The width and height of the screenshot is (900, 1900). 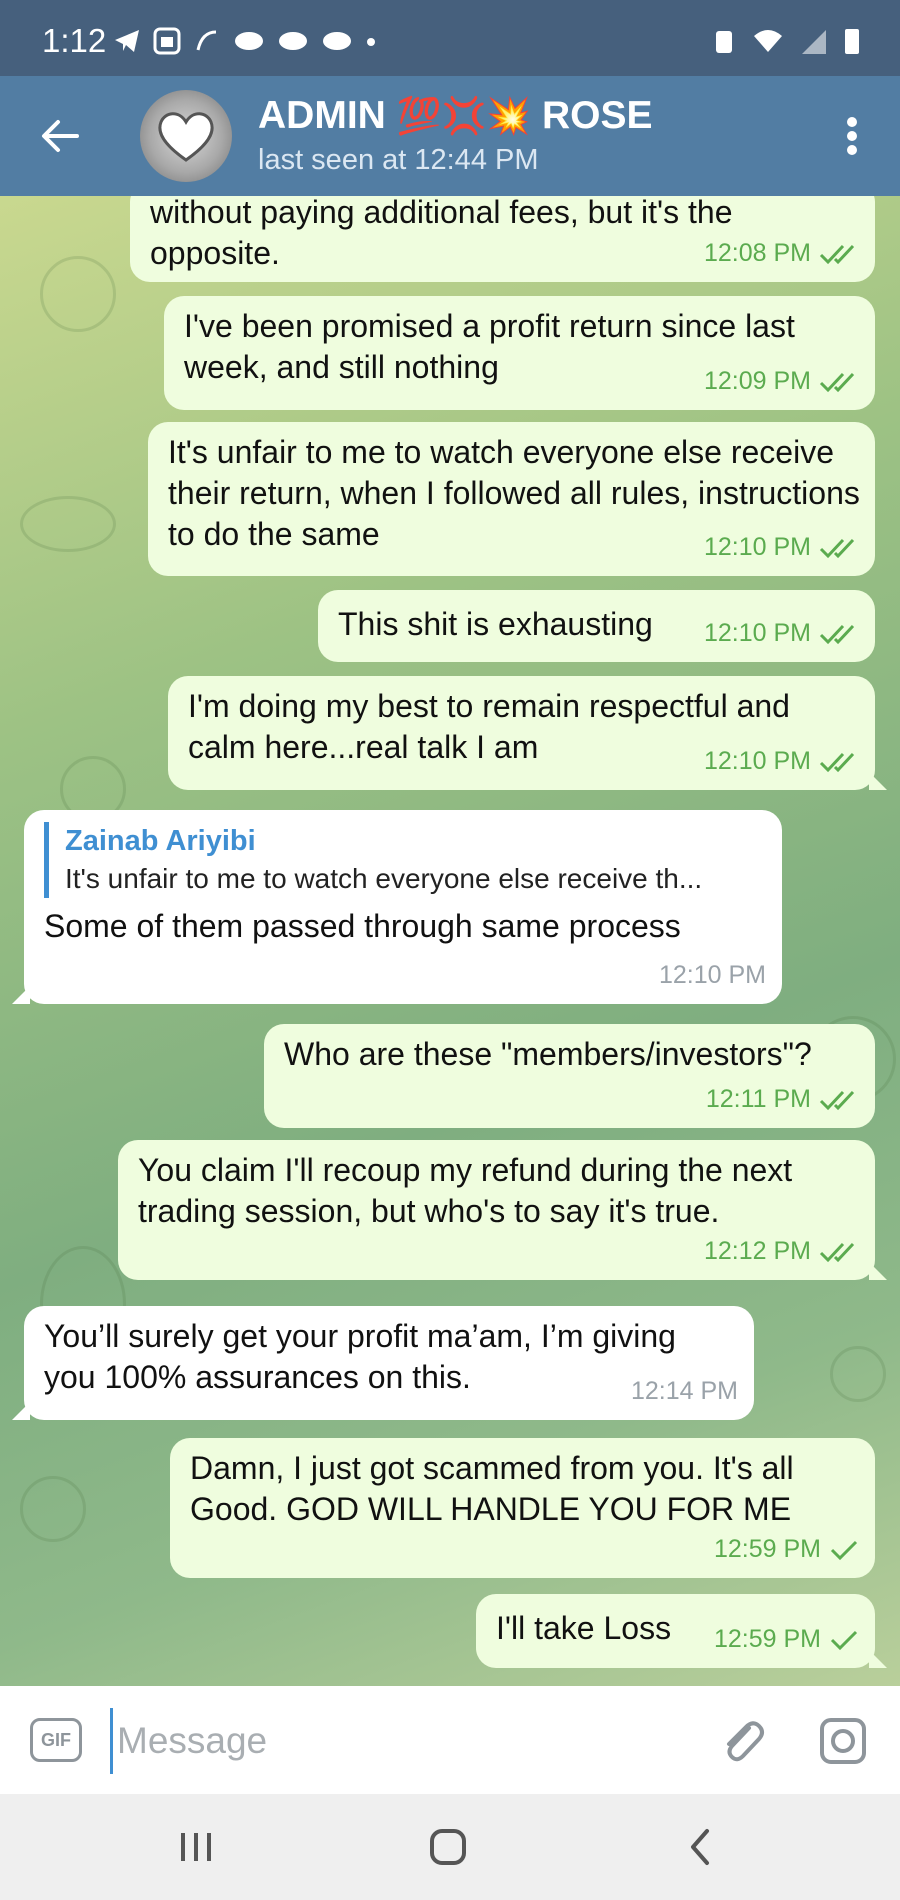 I want to click on status-bar: 1:12, so click(x=450, y=38).